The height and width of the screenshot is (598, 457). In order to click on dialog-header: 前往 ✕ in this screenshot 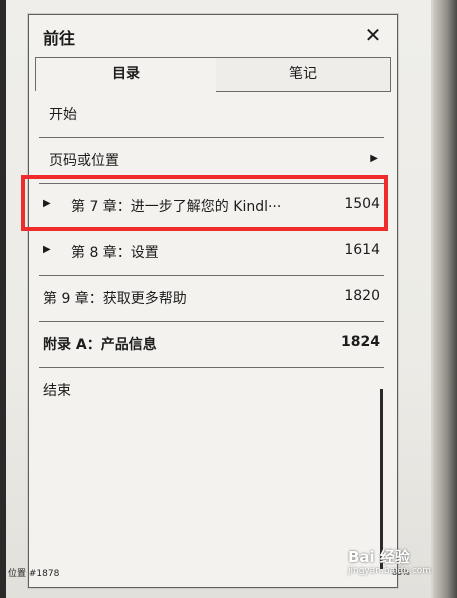, I will do `click(213, 36)`.